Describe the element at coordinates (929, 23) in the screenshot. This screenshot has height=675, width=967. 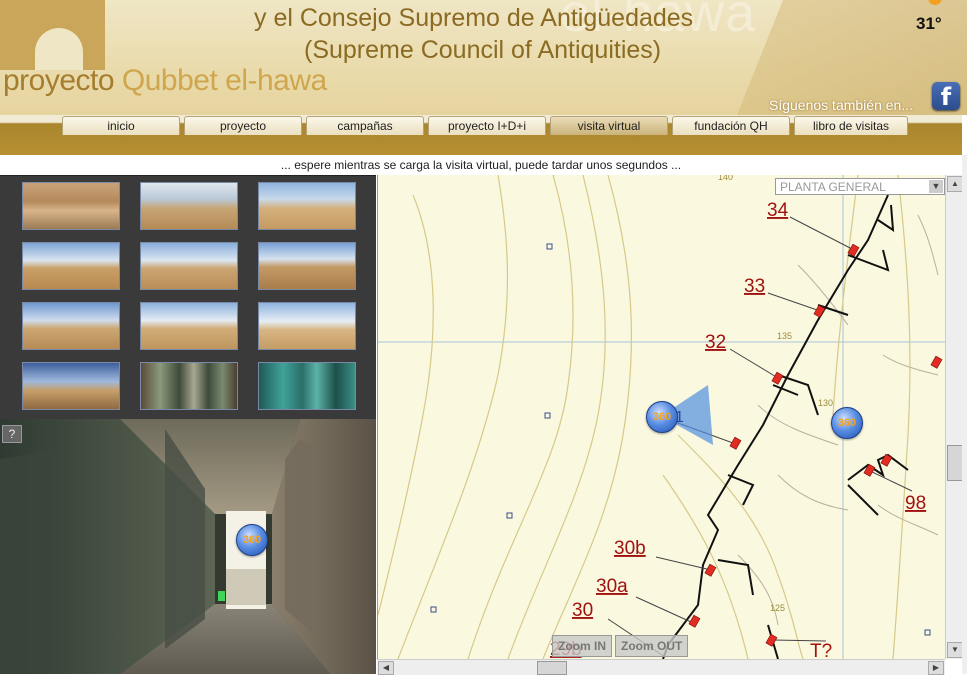
I see `weather-temperature: 31°` at that location.